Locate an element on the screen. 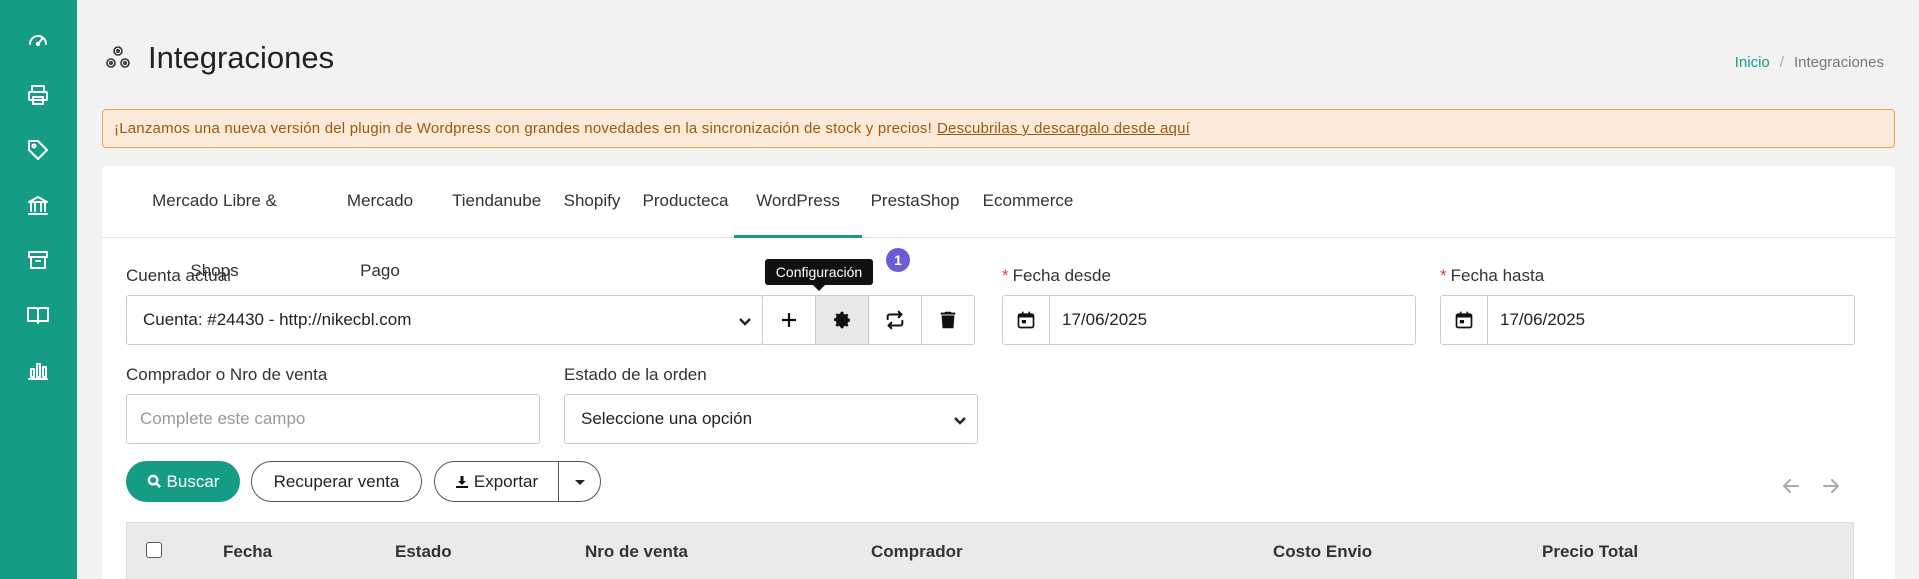  page-title: Integraciones is located at coordinates (241, 57).